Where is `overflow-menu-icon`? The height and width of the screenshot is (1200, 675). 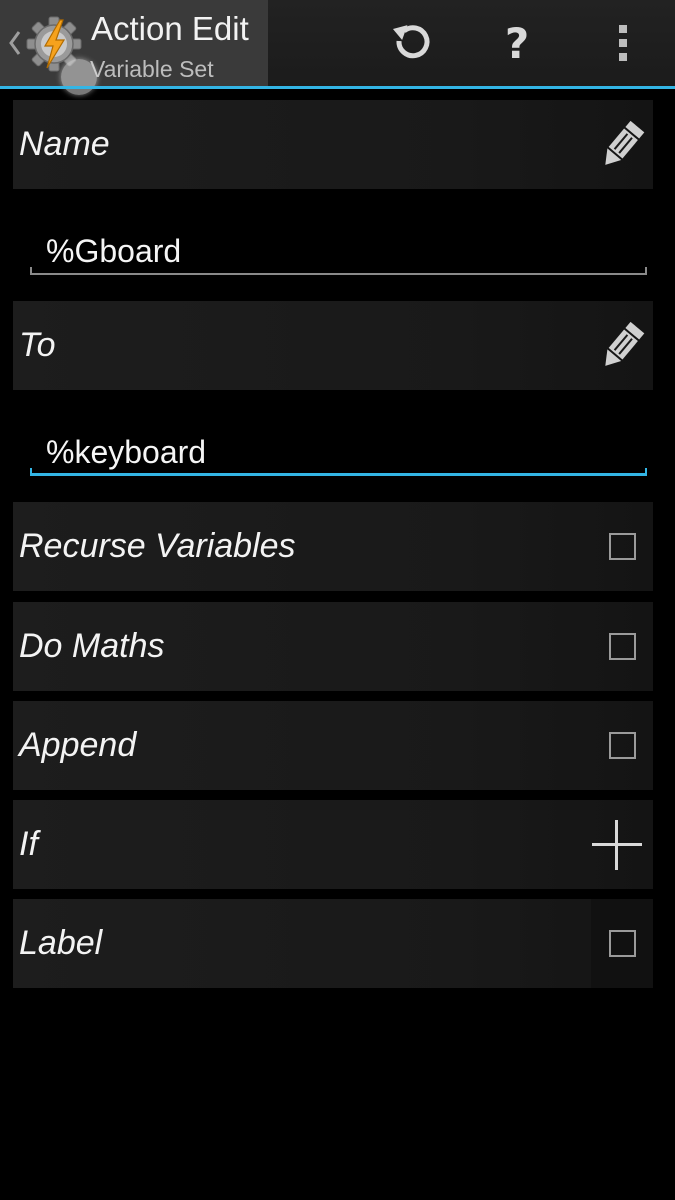 overflow-menu-icon is located at coordinates (623, 43).